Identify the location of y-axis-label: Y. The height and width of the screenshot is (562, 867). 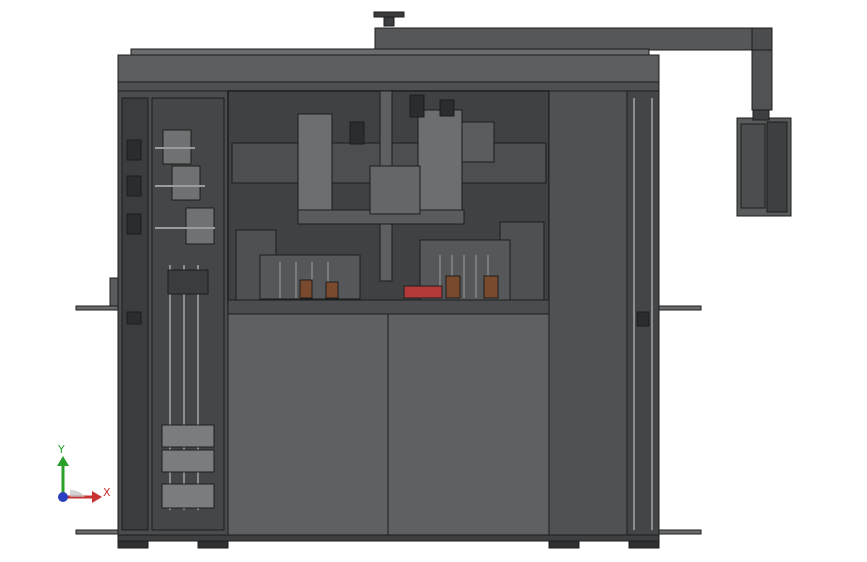
(61, 449).